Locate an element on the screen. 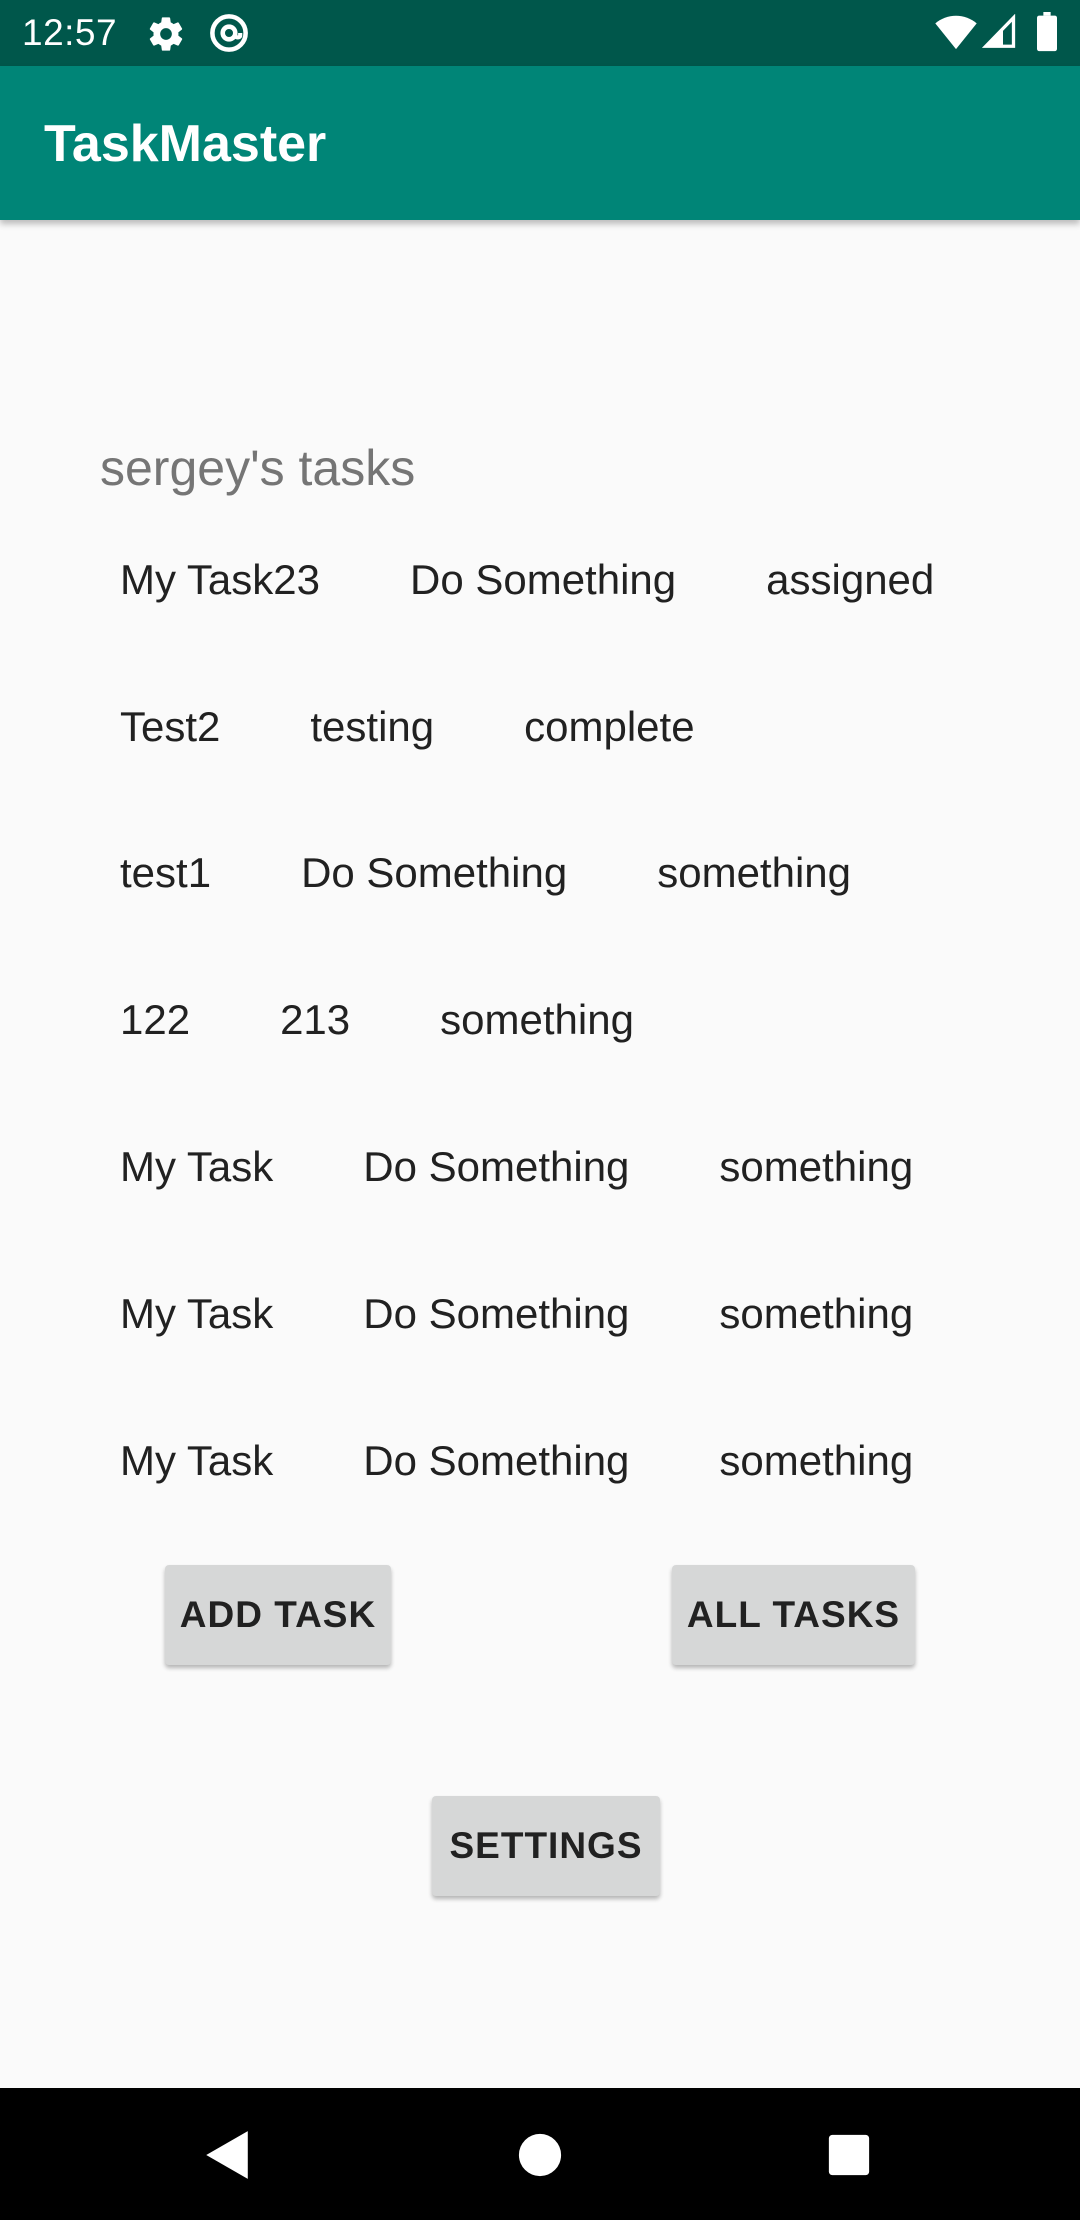 The width and height of the screenshot is (1080, 2220). wifi-icon is located at coordinates (956, 32).